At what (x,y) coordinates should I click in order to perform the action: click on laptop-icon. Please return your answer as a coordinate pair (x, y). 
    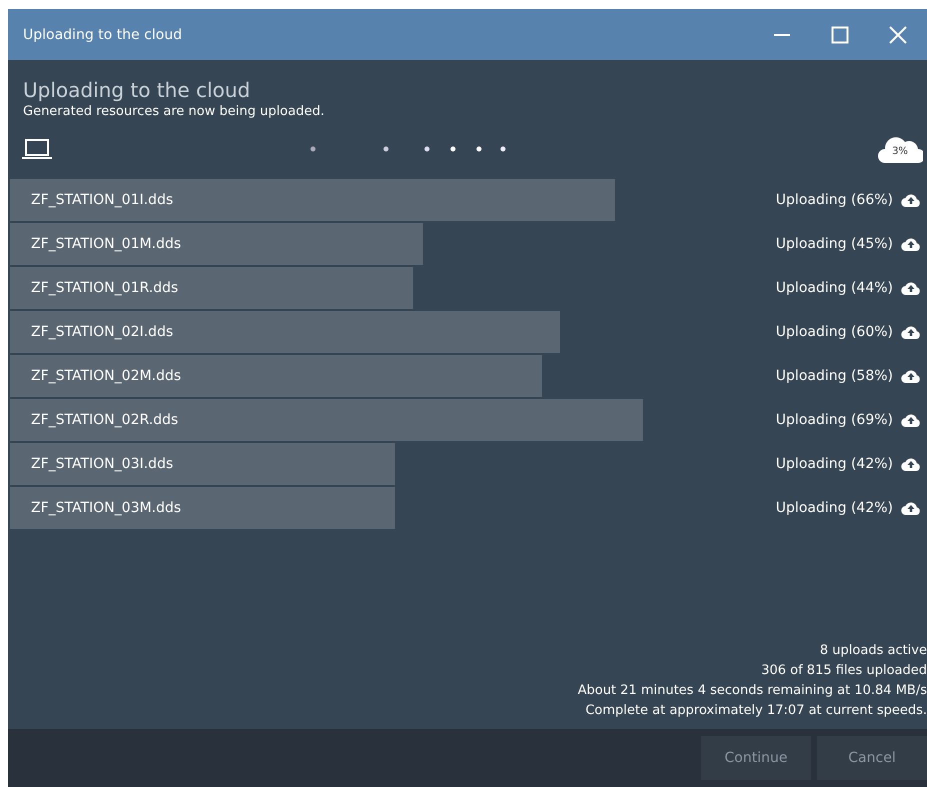
    Looking at the image, I should click on (37, 149).